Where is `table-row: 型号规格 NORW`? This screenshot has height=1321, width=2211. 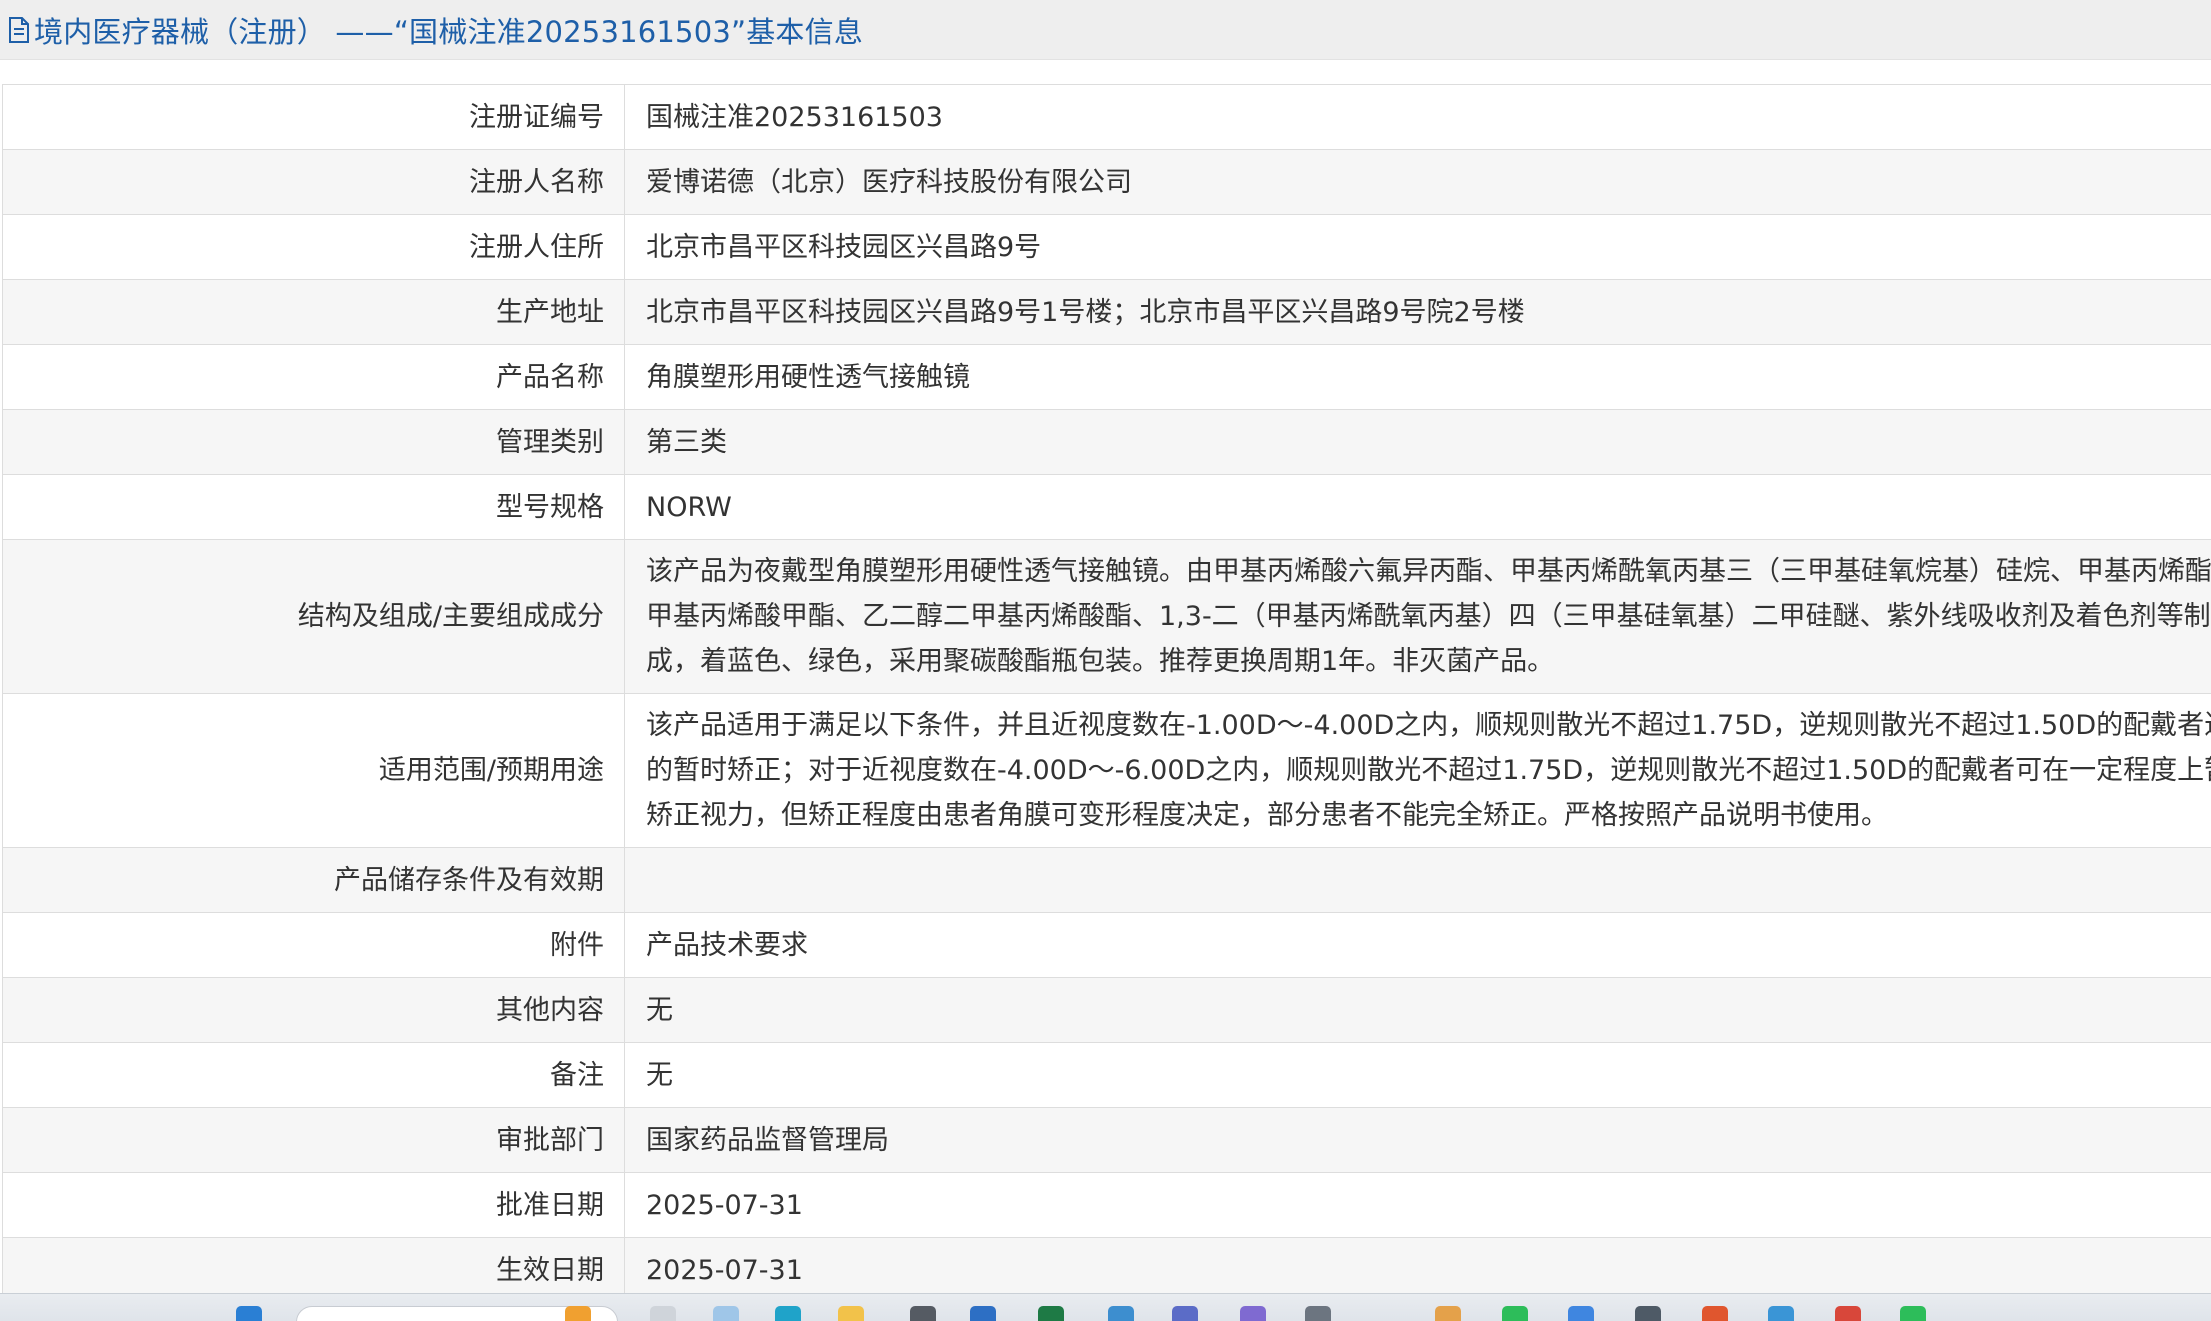
table-row: 型号规格 NORW is located at coordinates (1107, 507).